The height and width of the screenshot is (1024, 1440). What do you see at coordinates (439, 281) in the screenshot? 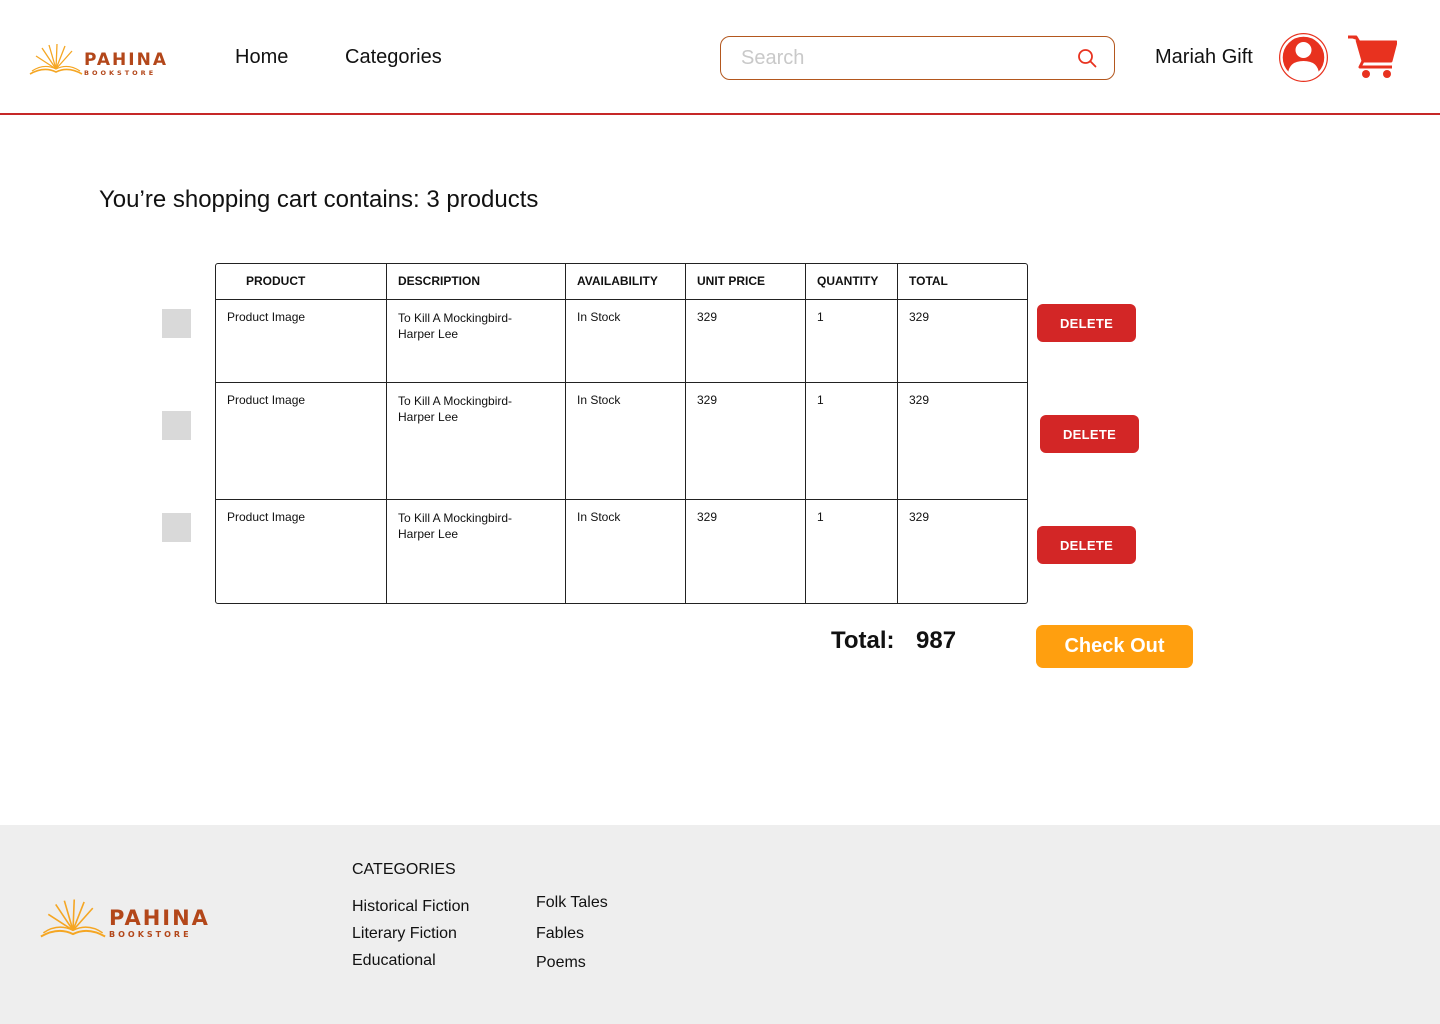
I see `header-description: DESCRIPTION` at bounding box center [439, 281].